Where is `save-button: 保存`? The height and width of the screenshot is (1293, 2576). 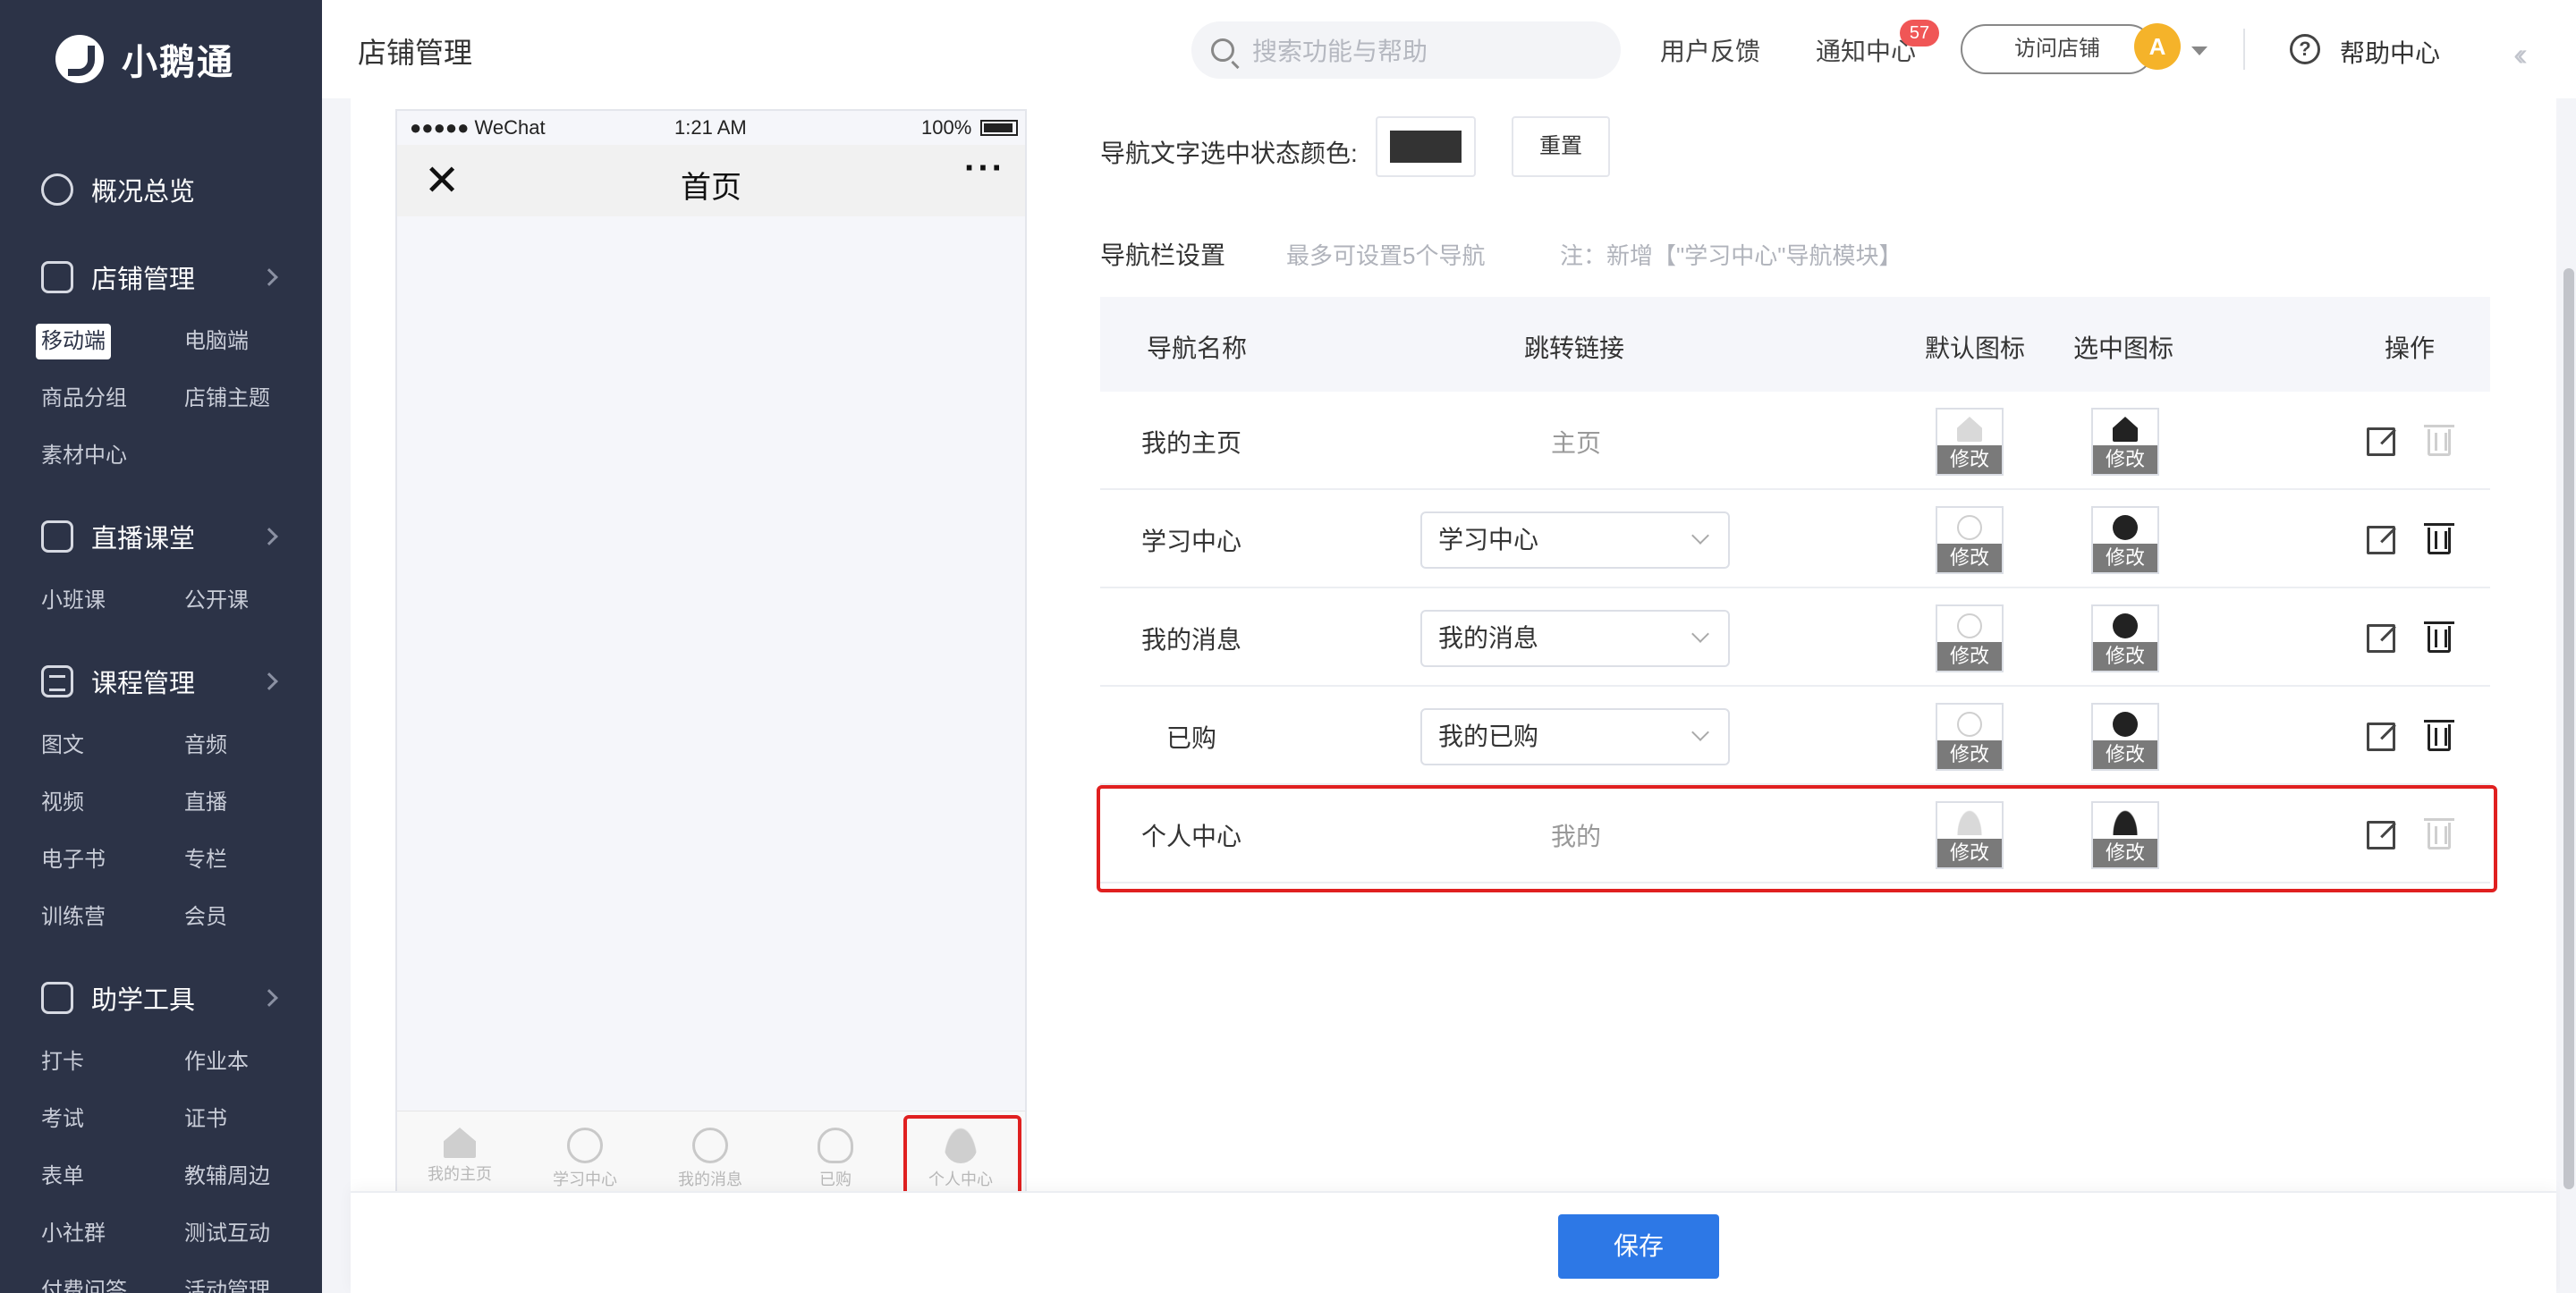
save-button: 保存 is located at coordinates (1638, 1247).